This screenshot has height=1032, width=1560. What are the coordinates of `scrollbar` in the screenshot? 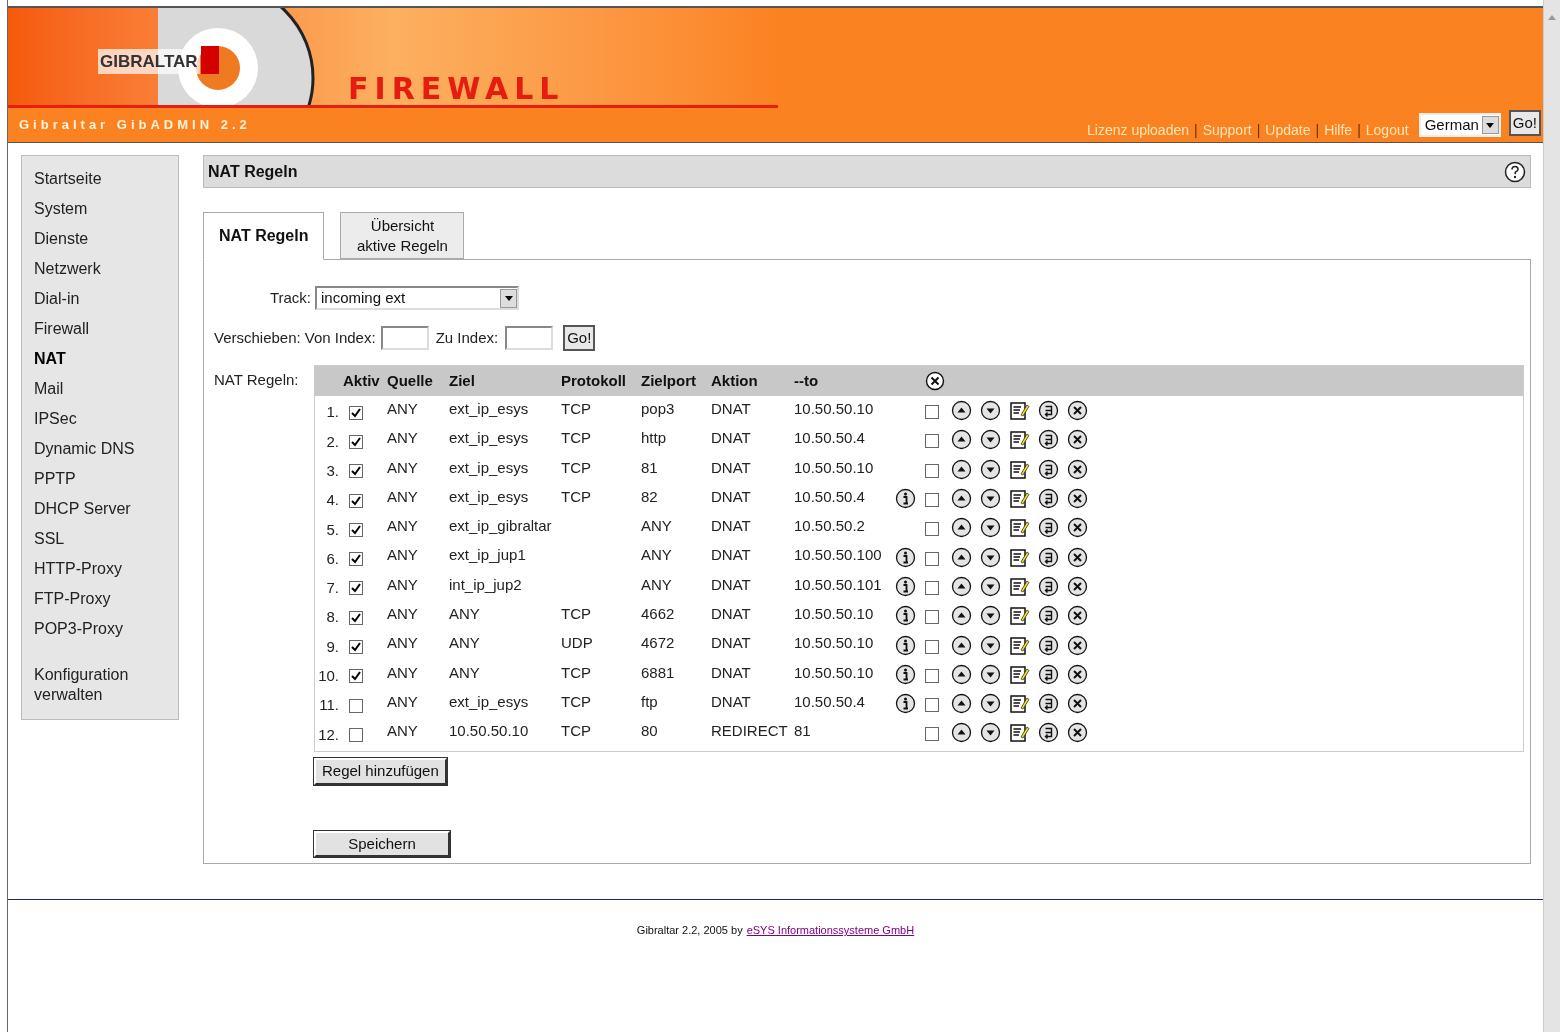 It's located at (1551, 516).